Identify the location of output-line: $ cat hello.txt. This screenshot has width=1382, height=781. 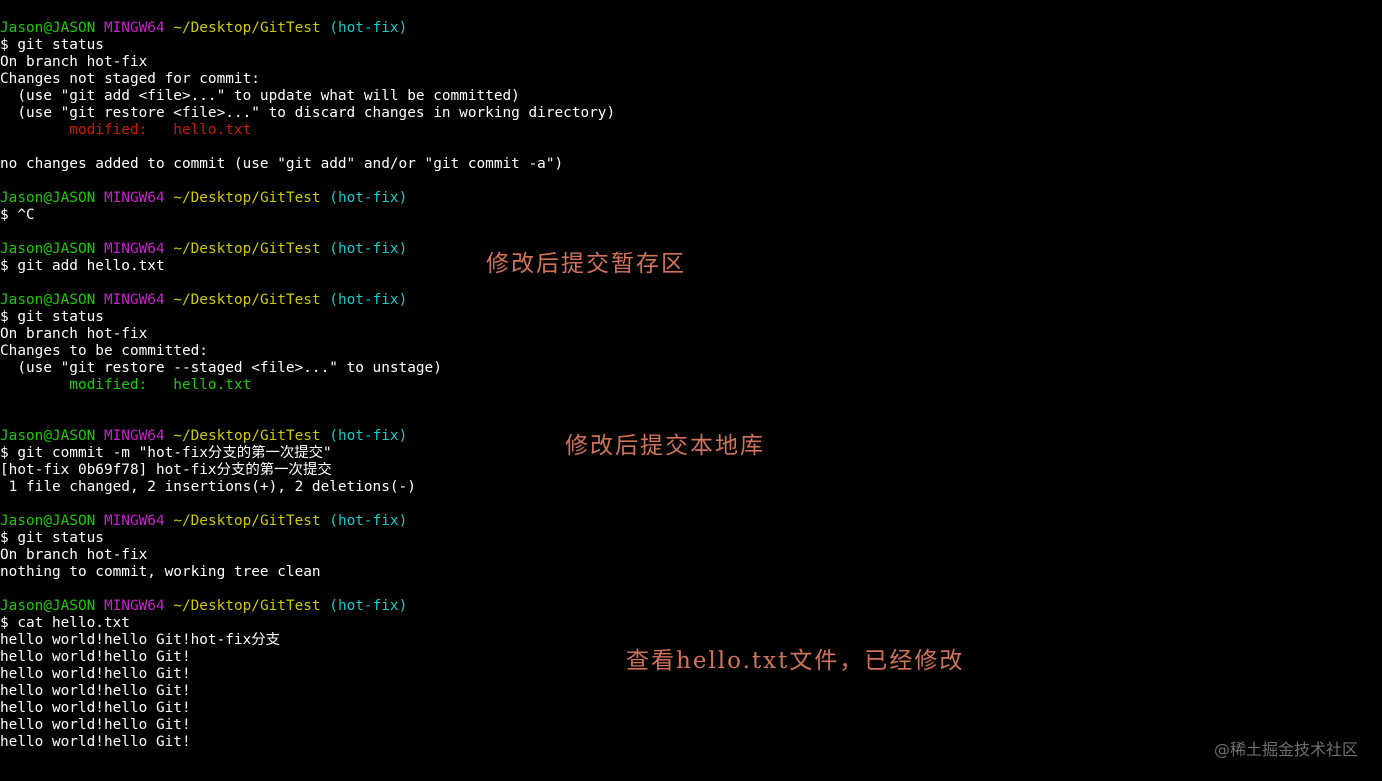
(65, 623).